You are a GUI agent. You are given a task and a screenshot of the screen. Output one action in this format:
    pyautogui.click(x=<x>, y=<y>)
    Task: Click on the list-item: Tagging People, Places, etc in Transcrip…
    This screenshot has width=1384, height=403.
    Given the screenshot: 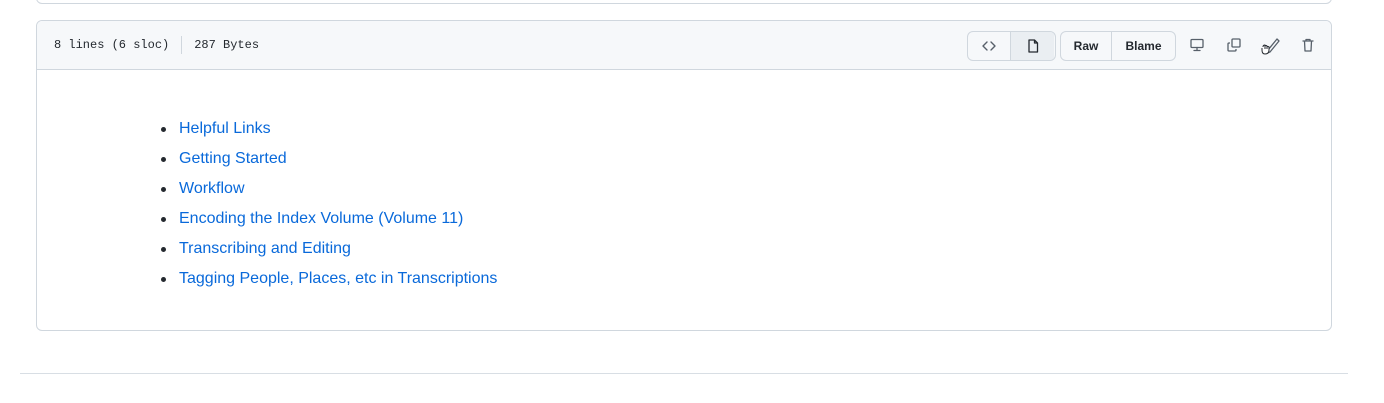 What is the action you would take?
    pyautogui.click(x=329, y=279)
    